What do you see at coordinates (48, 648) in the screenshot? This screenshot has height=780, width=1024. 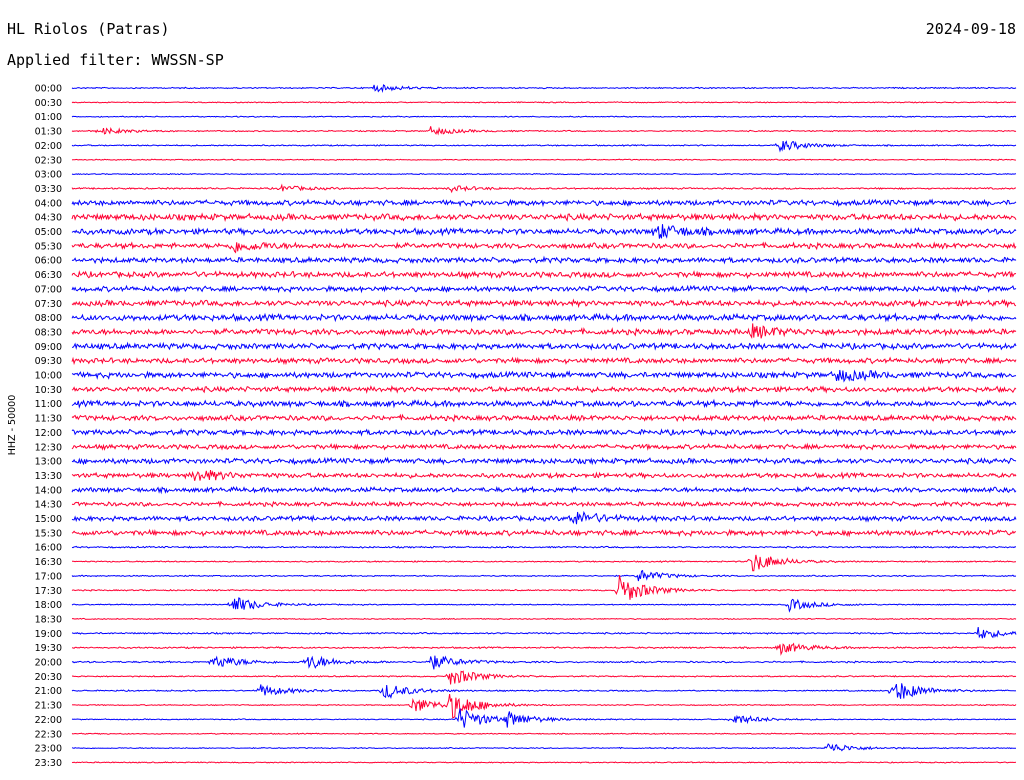 I see `row-label: 19:30` at bounding box center [48, 648].